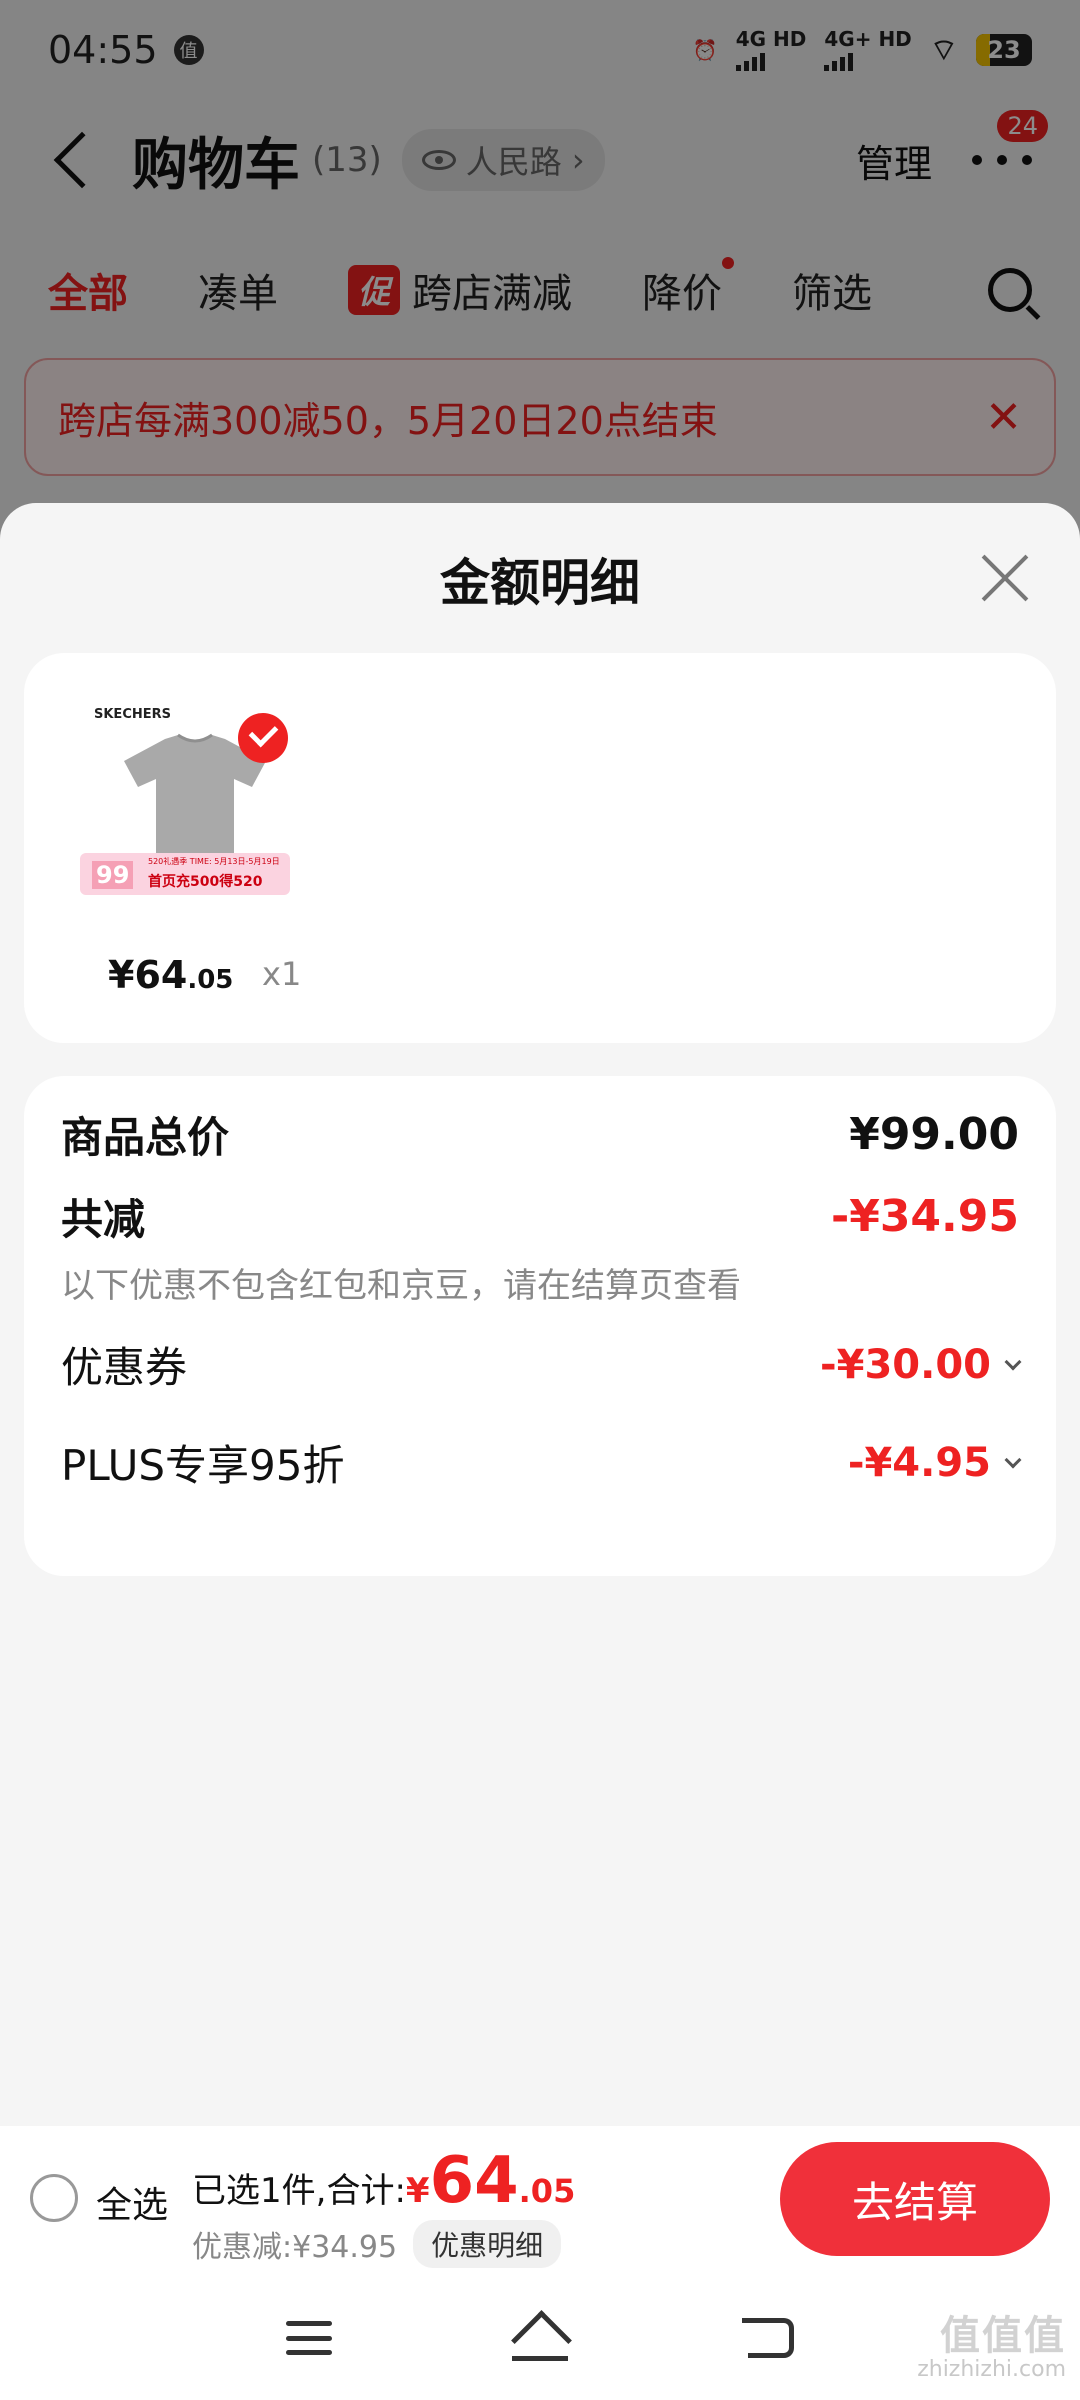 Image resolution: width=1080 pixels, height=2400 pixels. Describe the element at coordinates (171, 975) in the screenshot. I see `product-price: ¥64.05` at that location.